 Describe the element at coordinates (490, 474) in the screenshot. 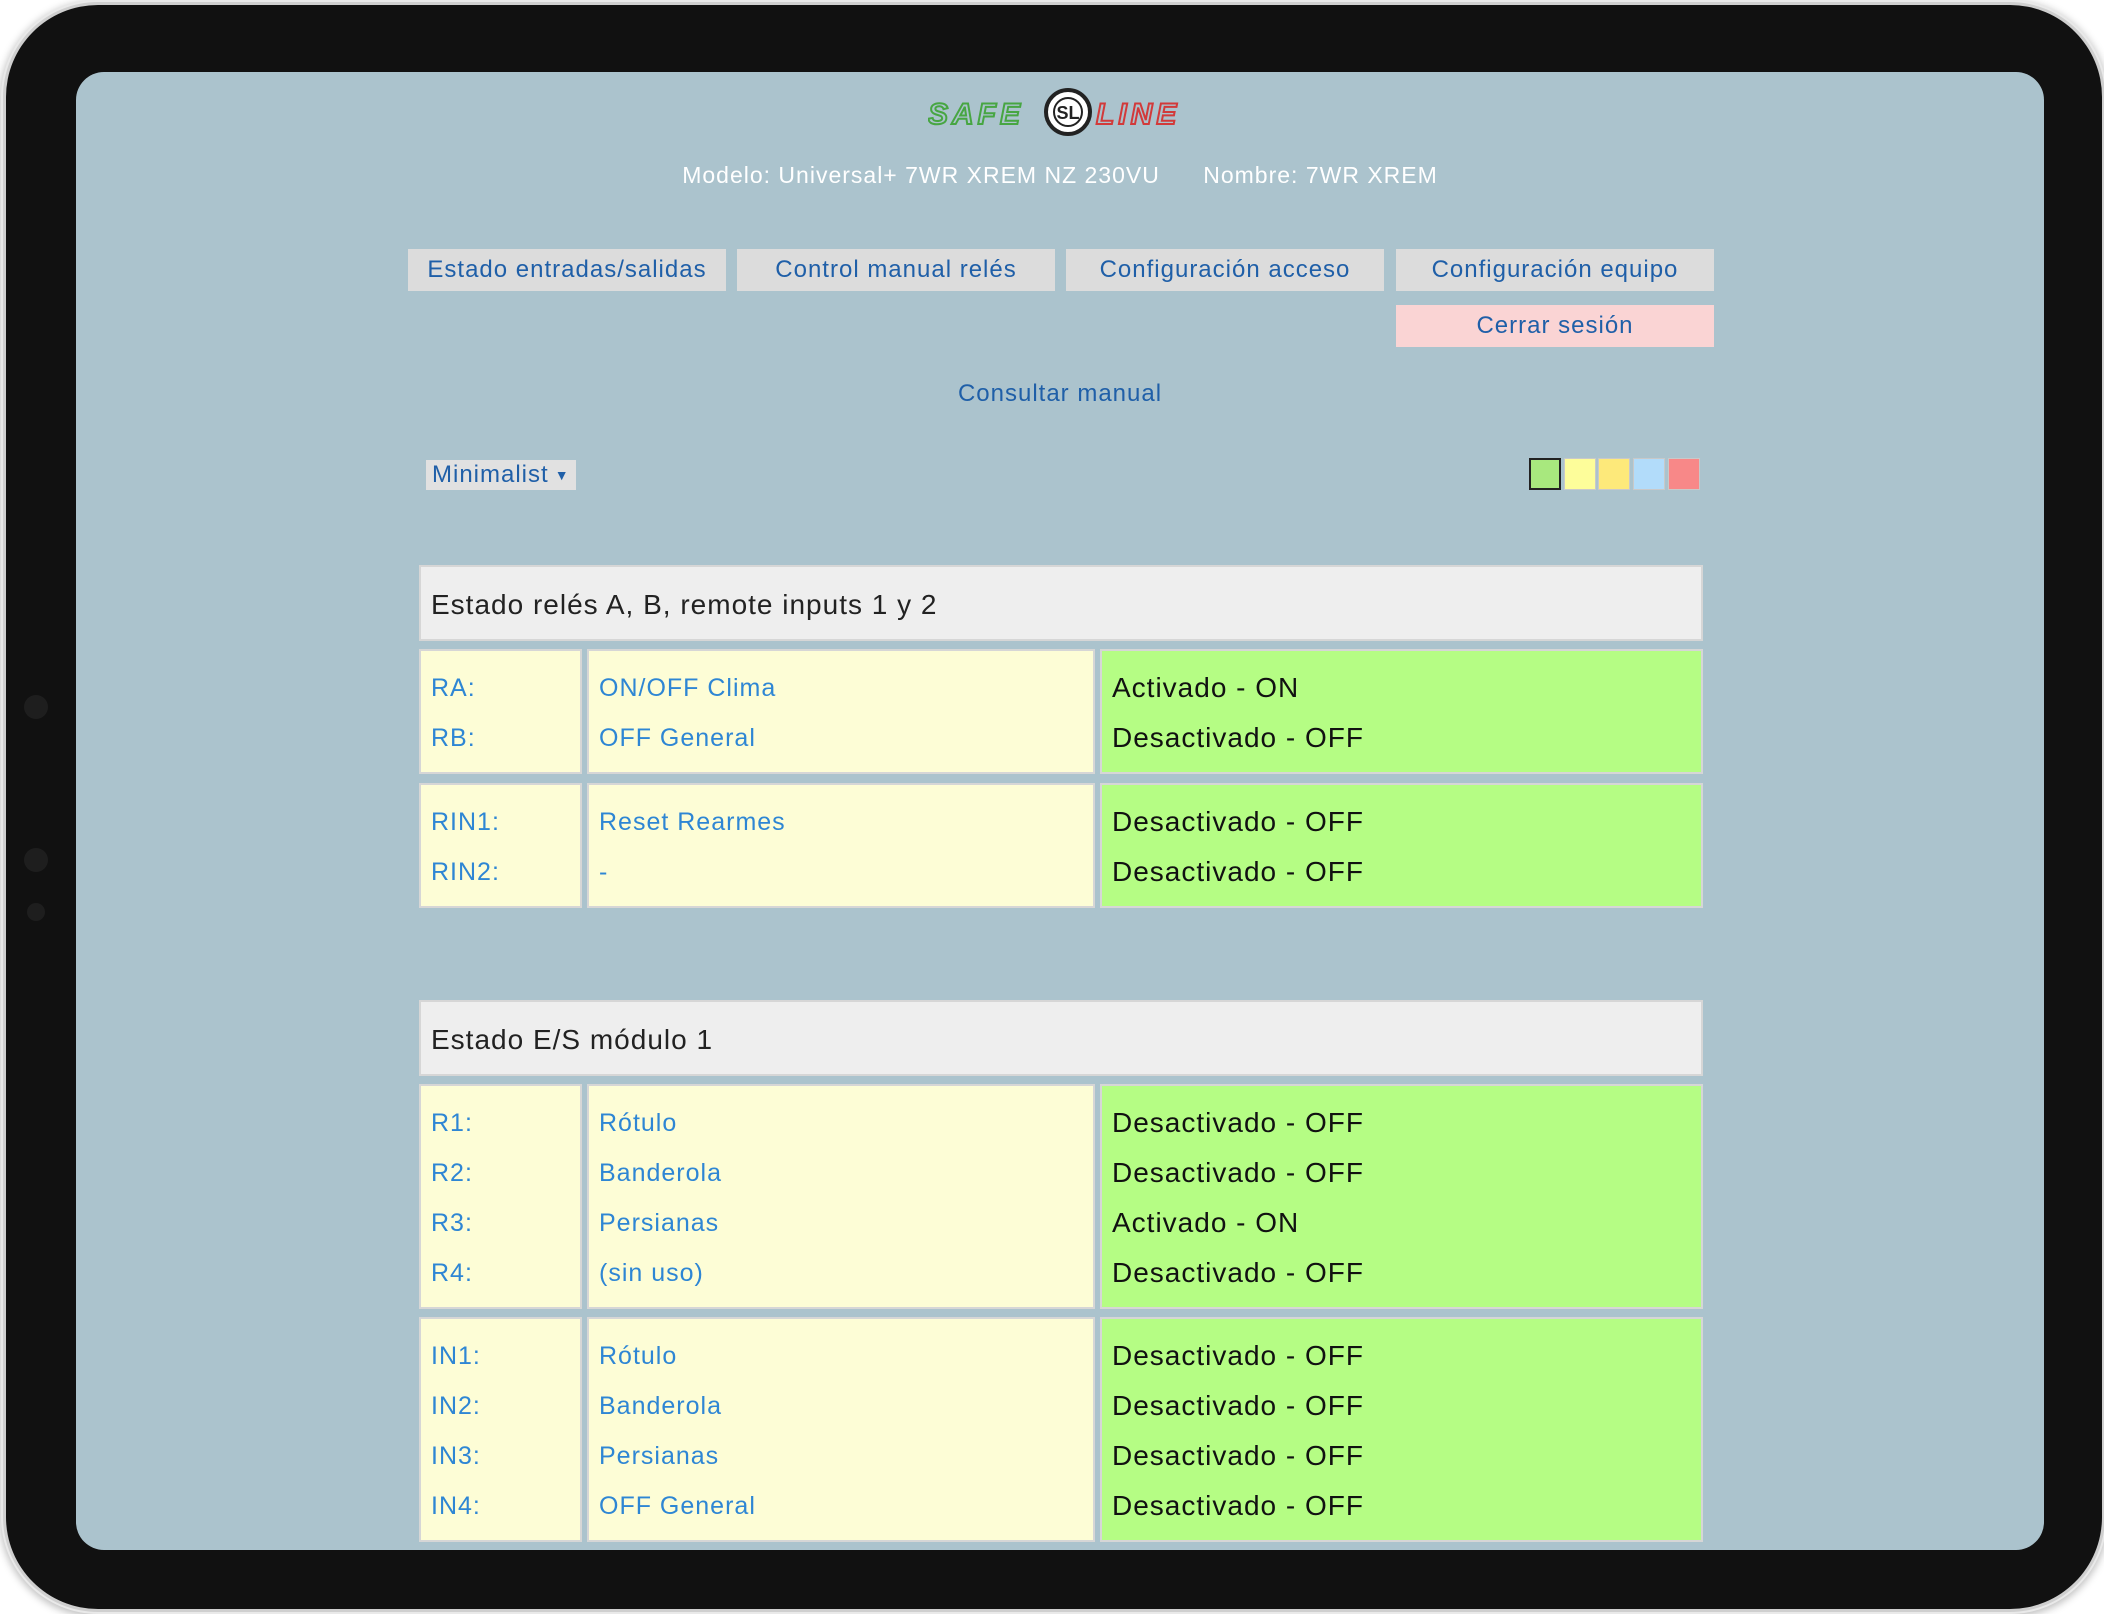

I see `theme-select-value: Minimalist` at that location.